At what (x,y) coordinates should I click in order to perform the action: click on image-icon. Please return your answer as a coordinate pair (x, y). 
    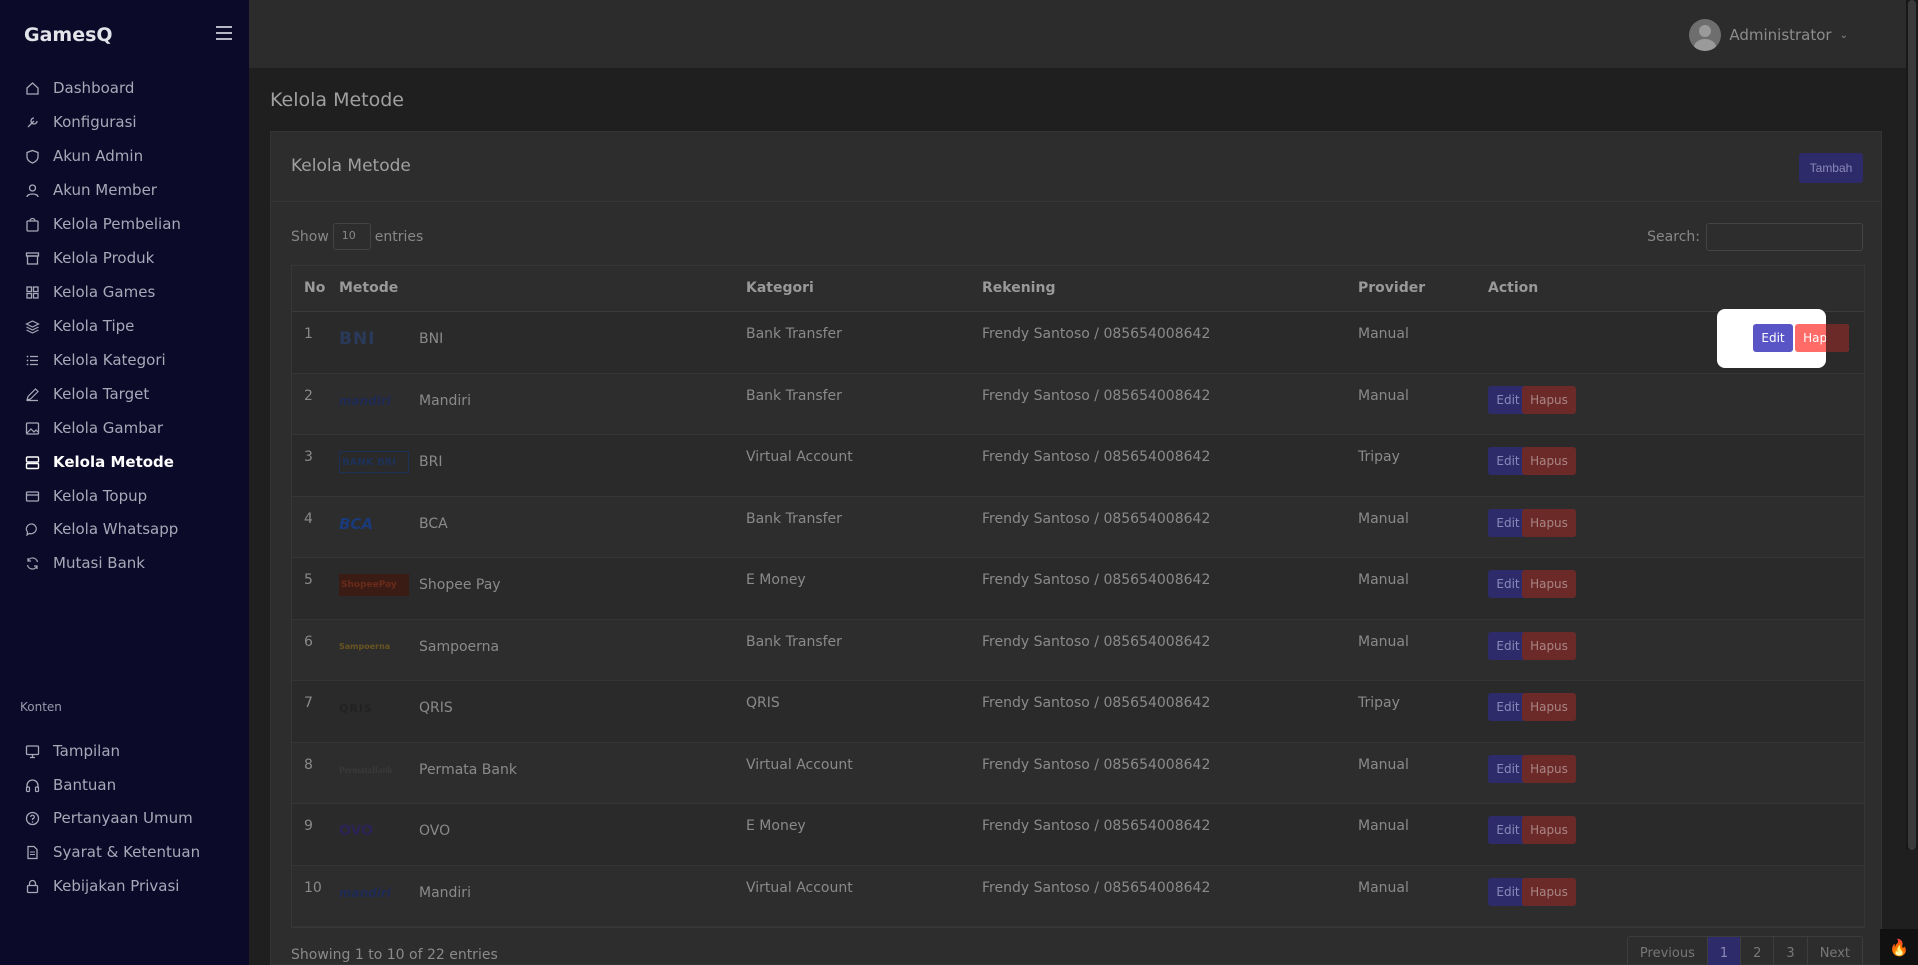
    Looking at the image, I should click on (32, 428).